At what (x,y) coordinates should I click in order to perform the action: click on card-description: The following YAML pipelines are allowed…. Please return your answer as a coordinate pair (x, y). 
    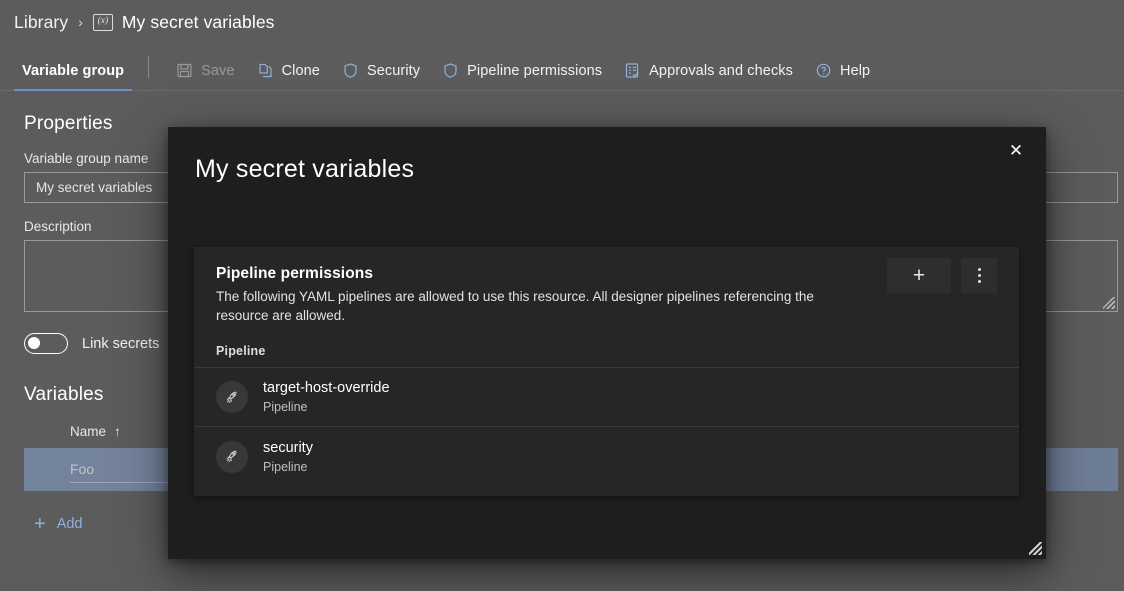
    Looking at the image, I should click on (515, 306).